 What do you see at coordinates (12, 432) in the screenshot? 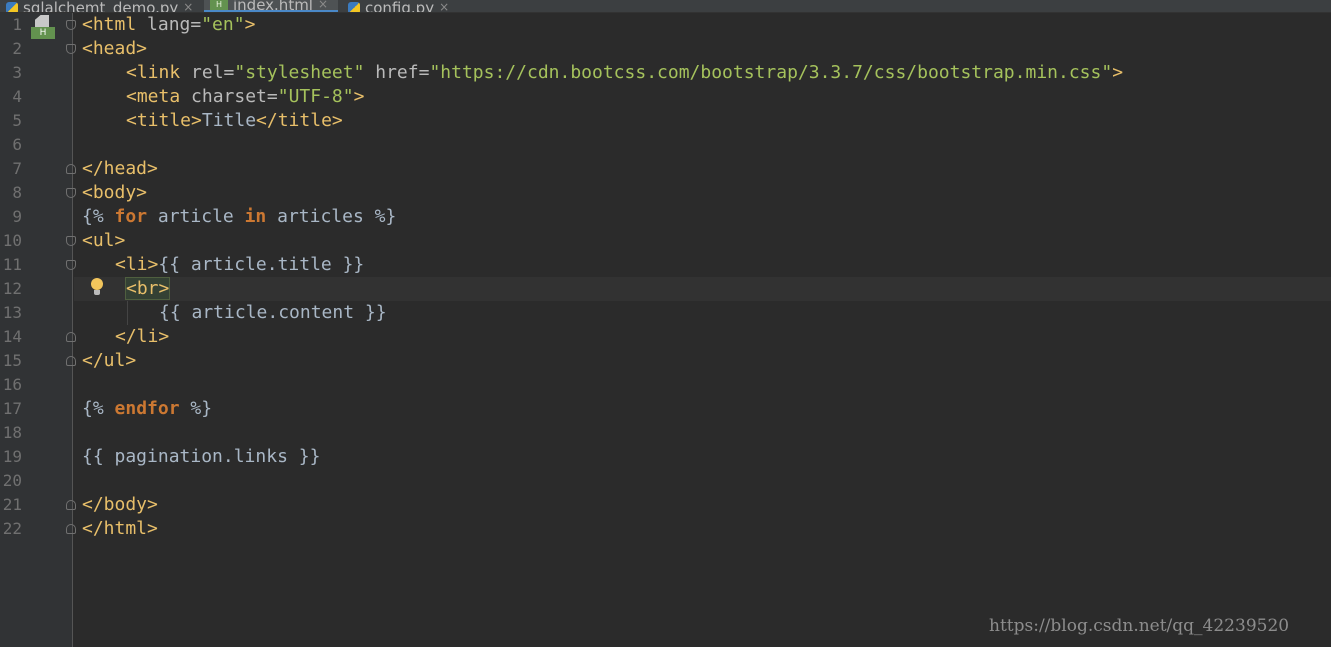
I see `line-number: 18` at bounding box center [12, 432].